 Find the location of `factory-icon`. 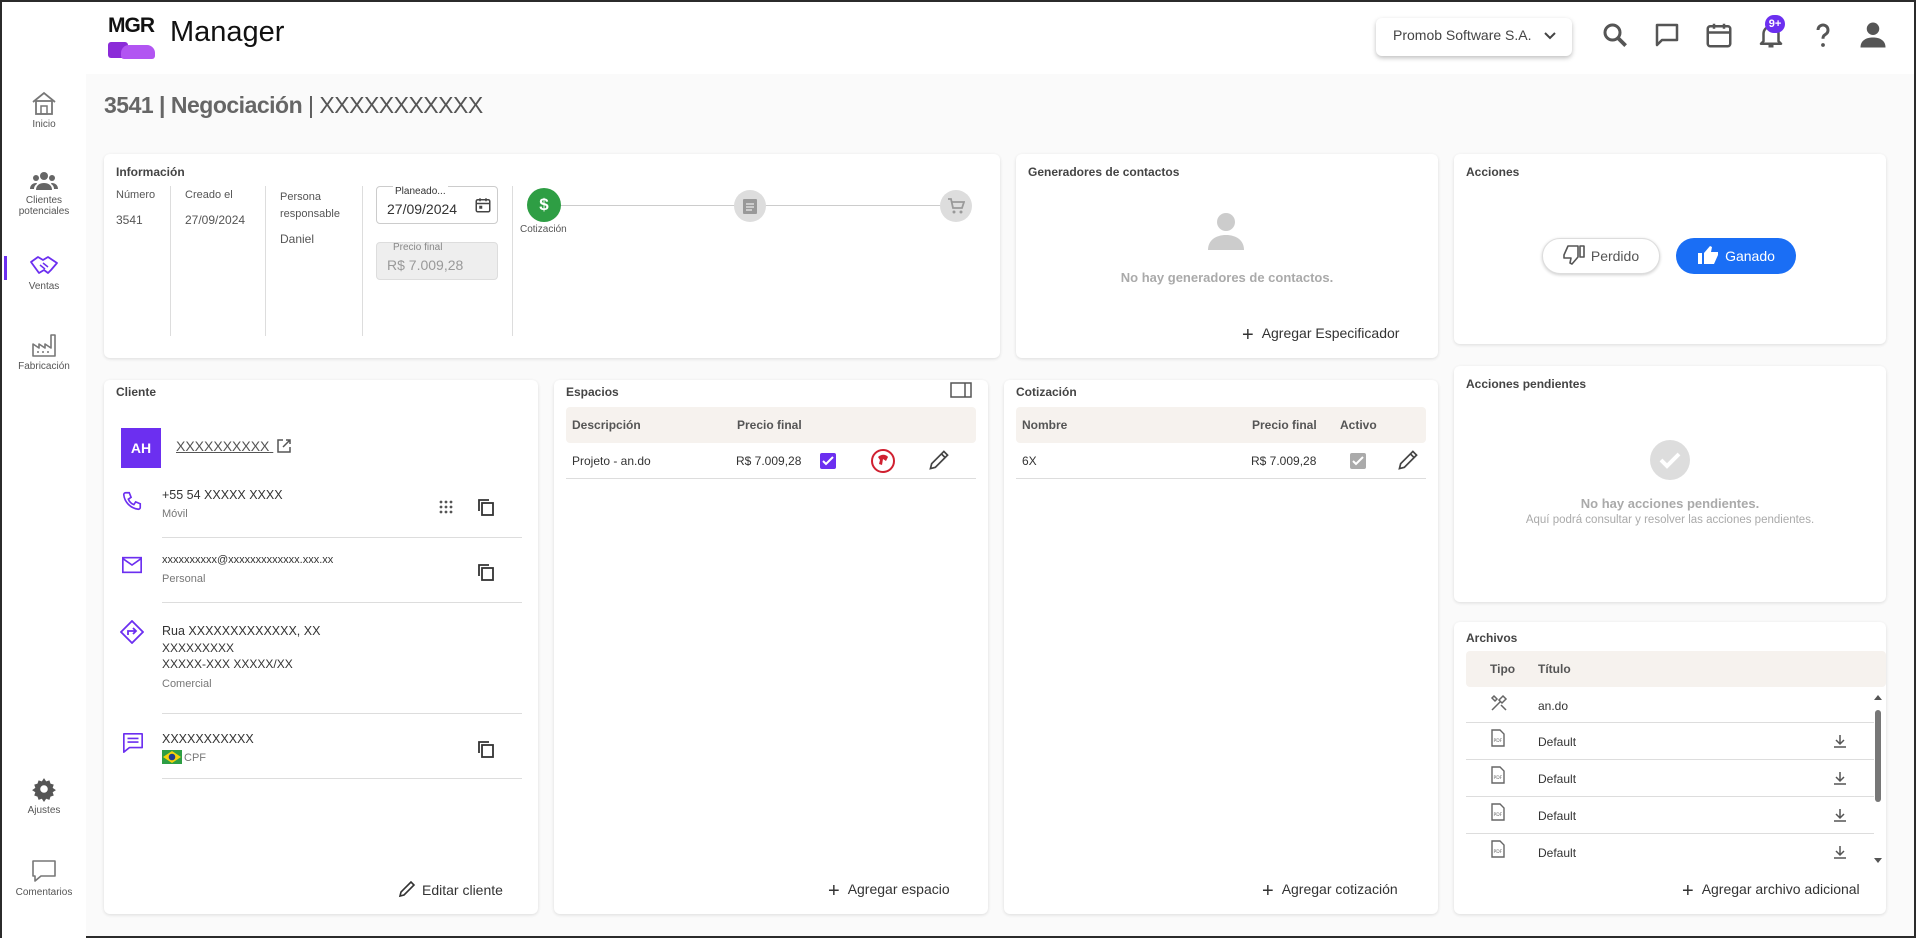

factory-icon is located at coordinates (44, 345).